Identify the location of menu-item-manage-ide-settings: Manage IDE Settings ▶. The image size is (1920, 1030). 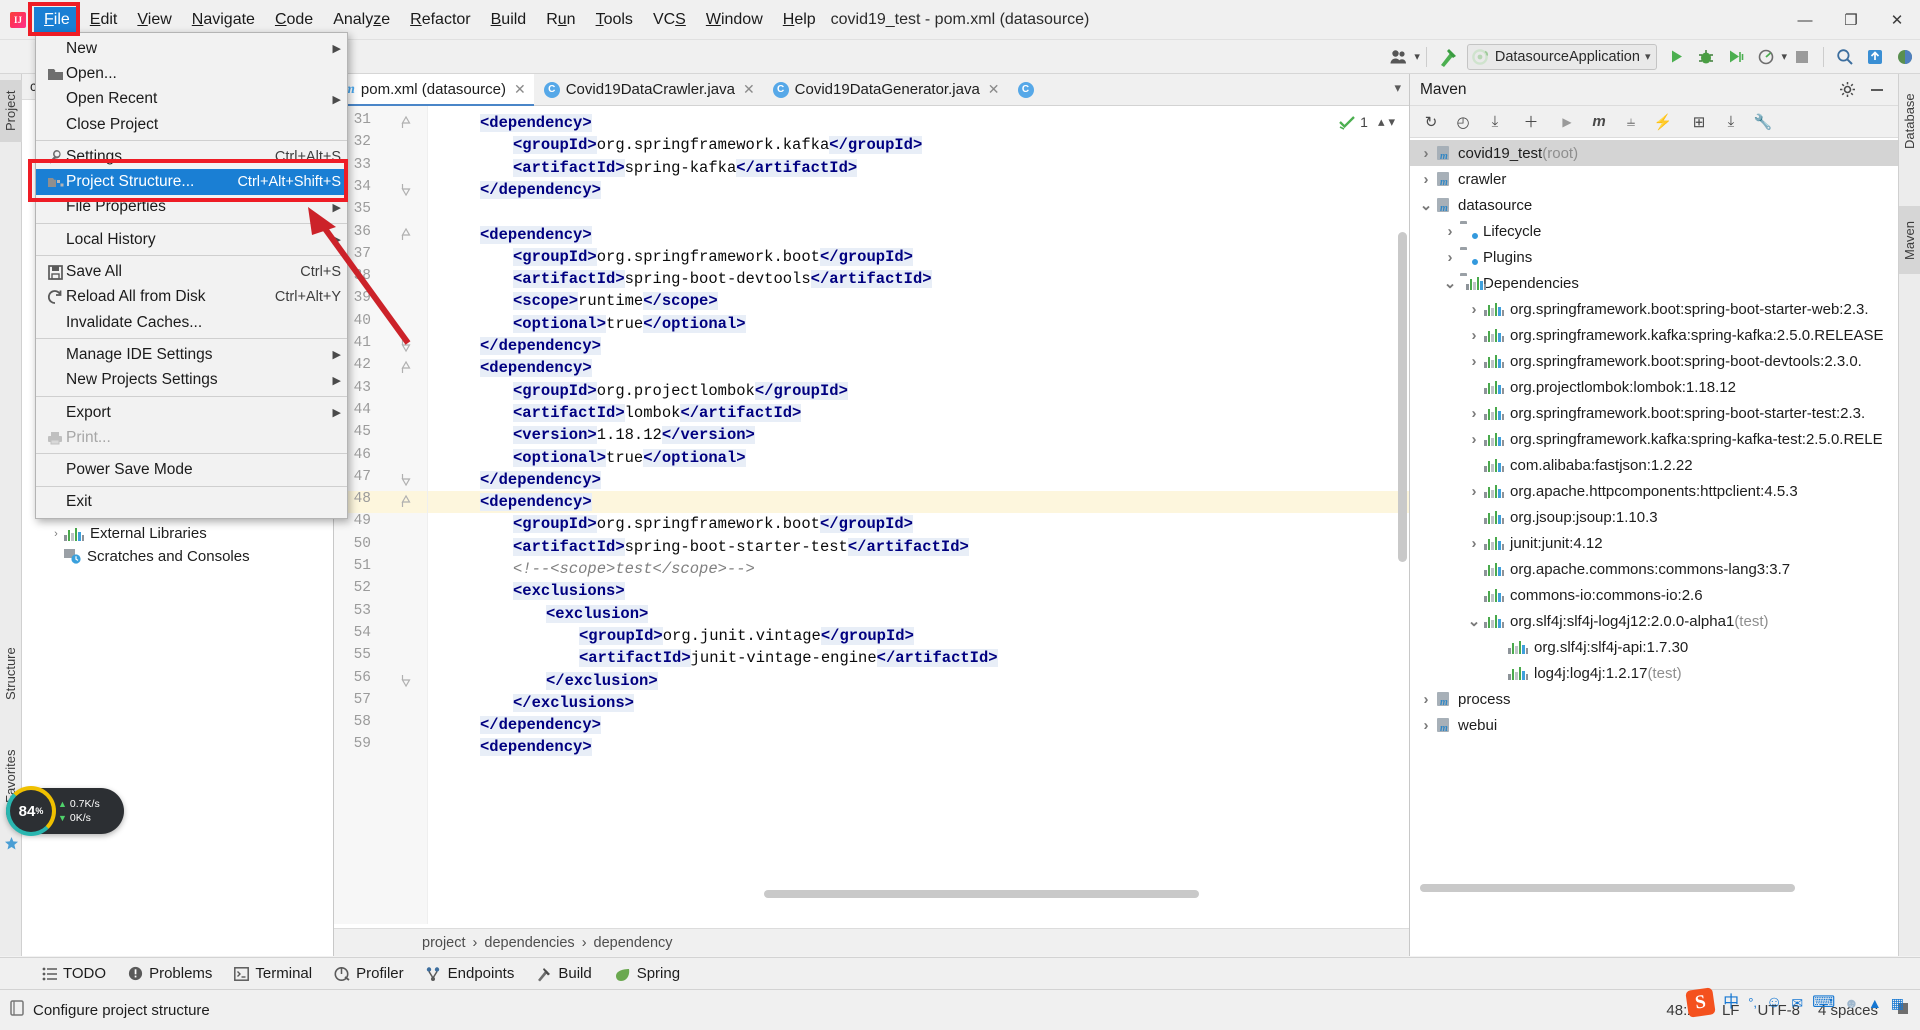
(191, 354).